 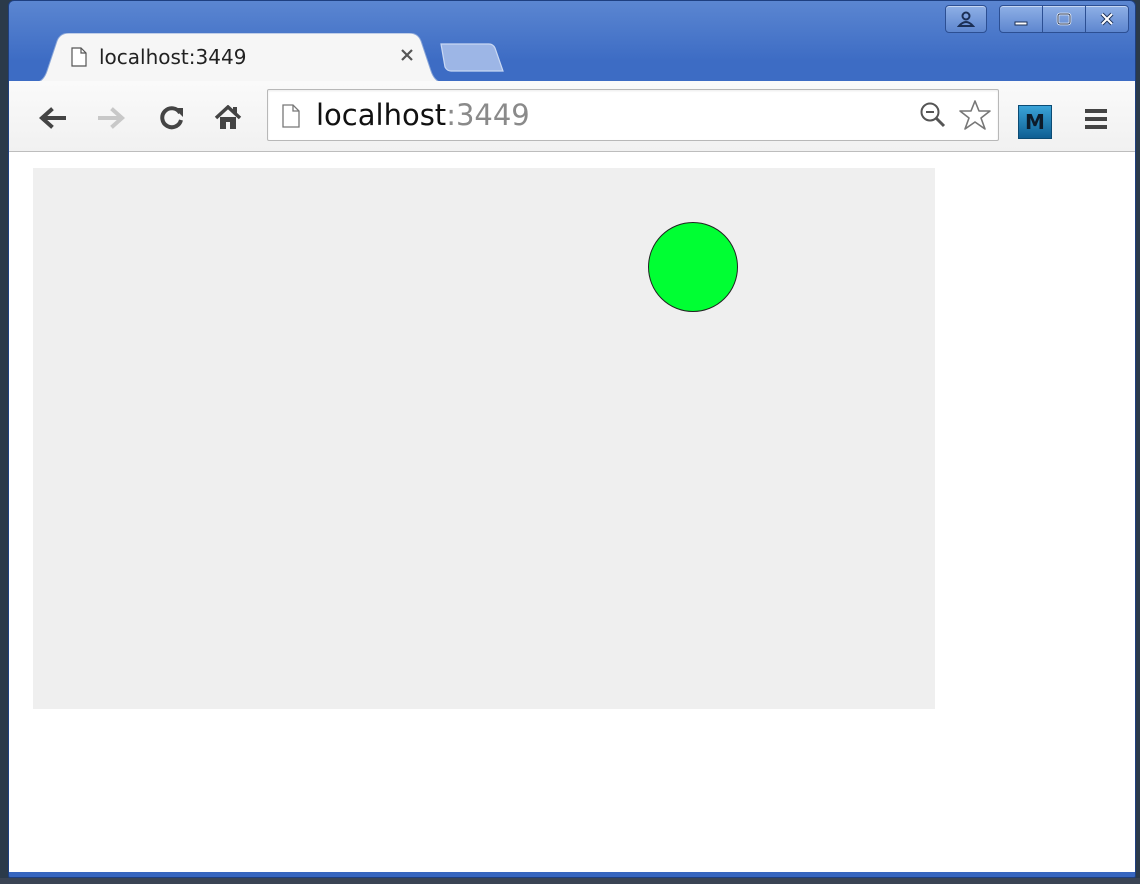 I want to click on minimize-button, so click(x=1021, y=19).